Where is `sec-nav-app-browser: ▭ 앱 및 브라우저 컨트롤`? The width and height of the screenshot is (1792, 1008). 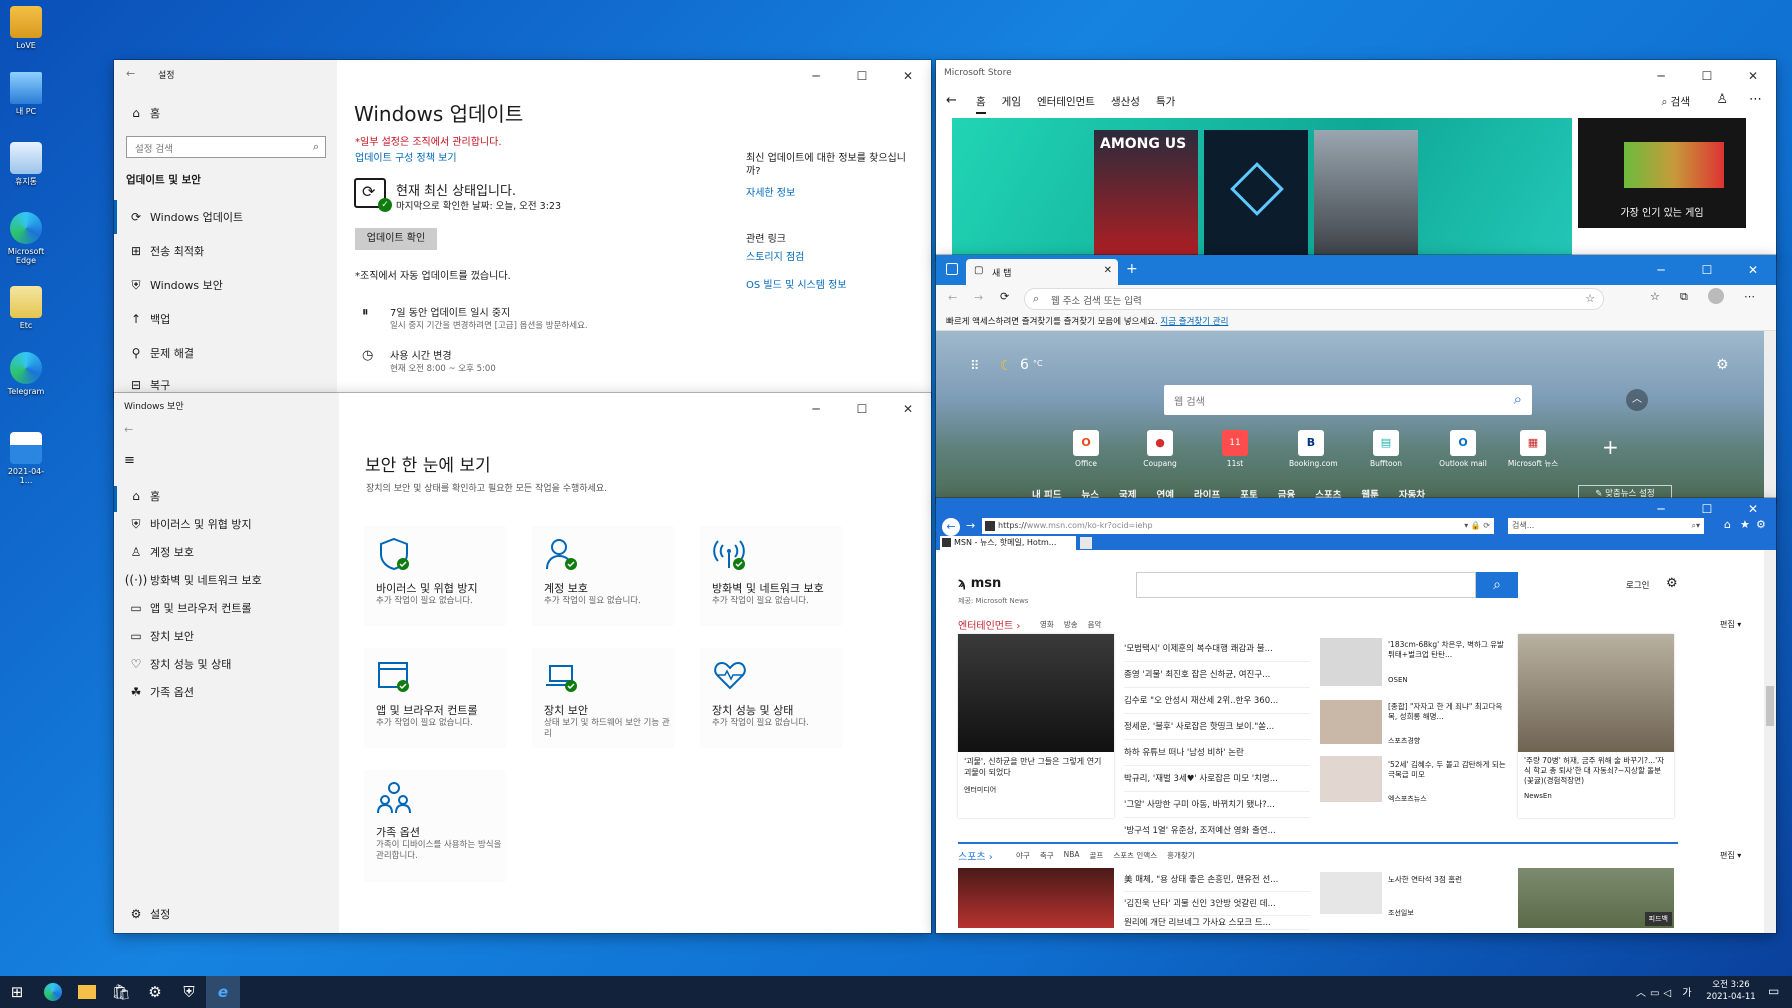
sec-nav-app-browser: ▭ 앱 및 브라우저 컨트롤 is located at coordinates (215, 608).